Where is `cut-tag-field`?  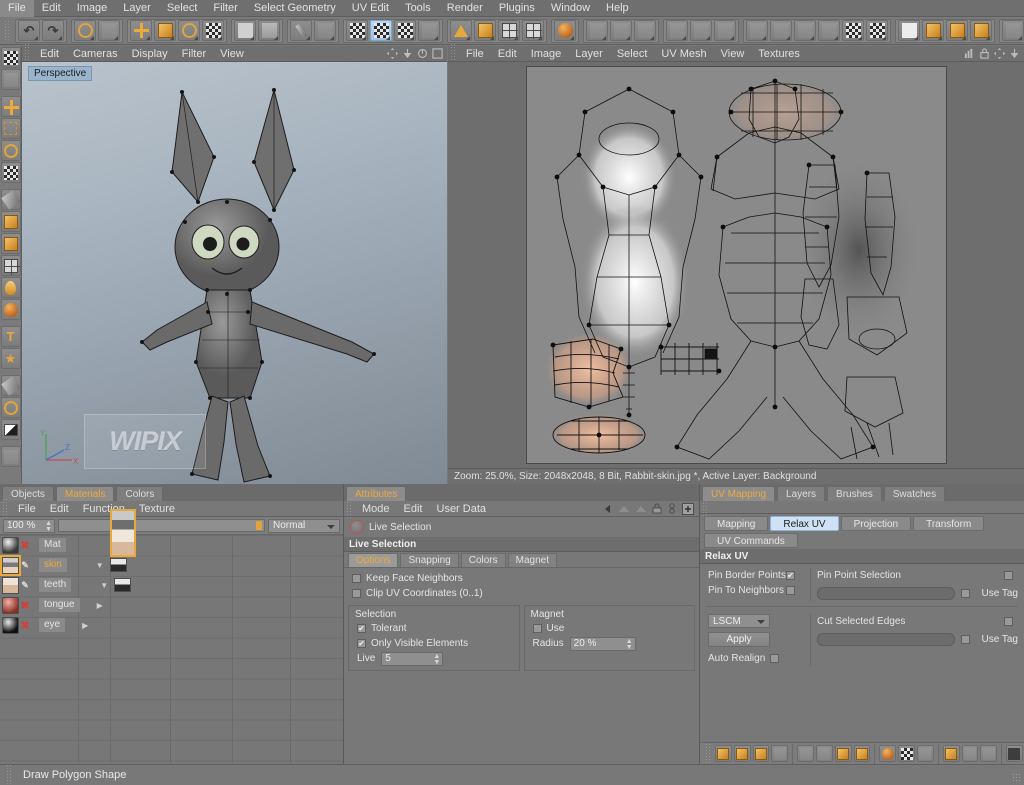 cut-tag-field is located at coordinates (886, 639).